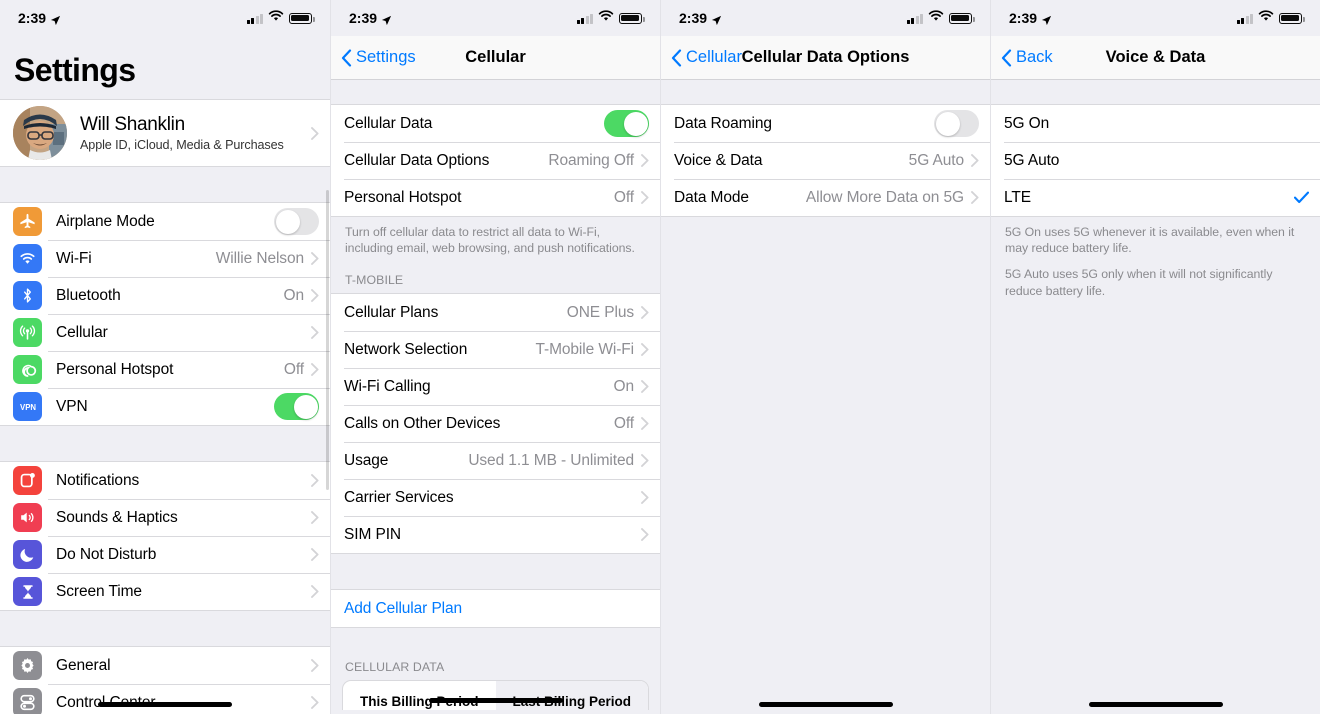 This screenshot has height=714, width=1320. What do you see at coordinates (106, 554) in the screenshot?
I see `row-label: Do Not Disturb` at bounding box center [106, 554].